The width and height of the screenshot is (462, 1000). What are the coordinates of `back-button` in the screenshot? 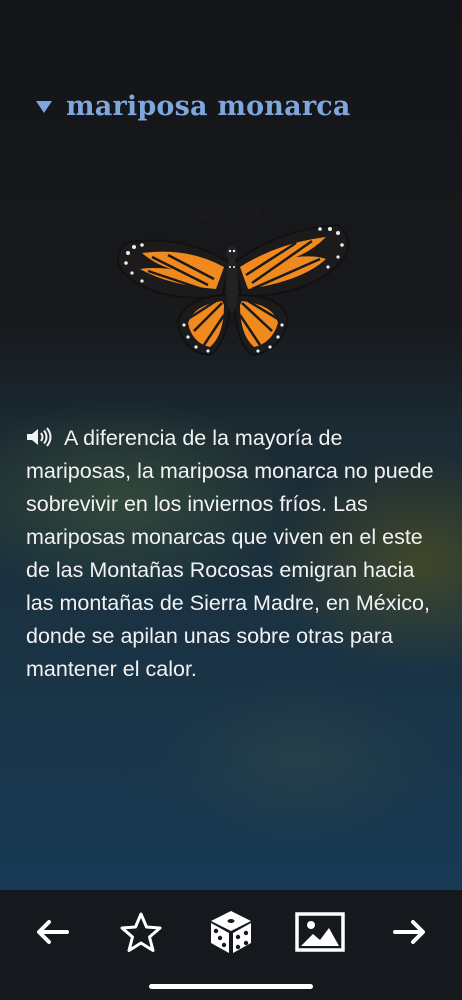 It's located at (52, 932).